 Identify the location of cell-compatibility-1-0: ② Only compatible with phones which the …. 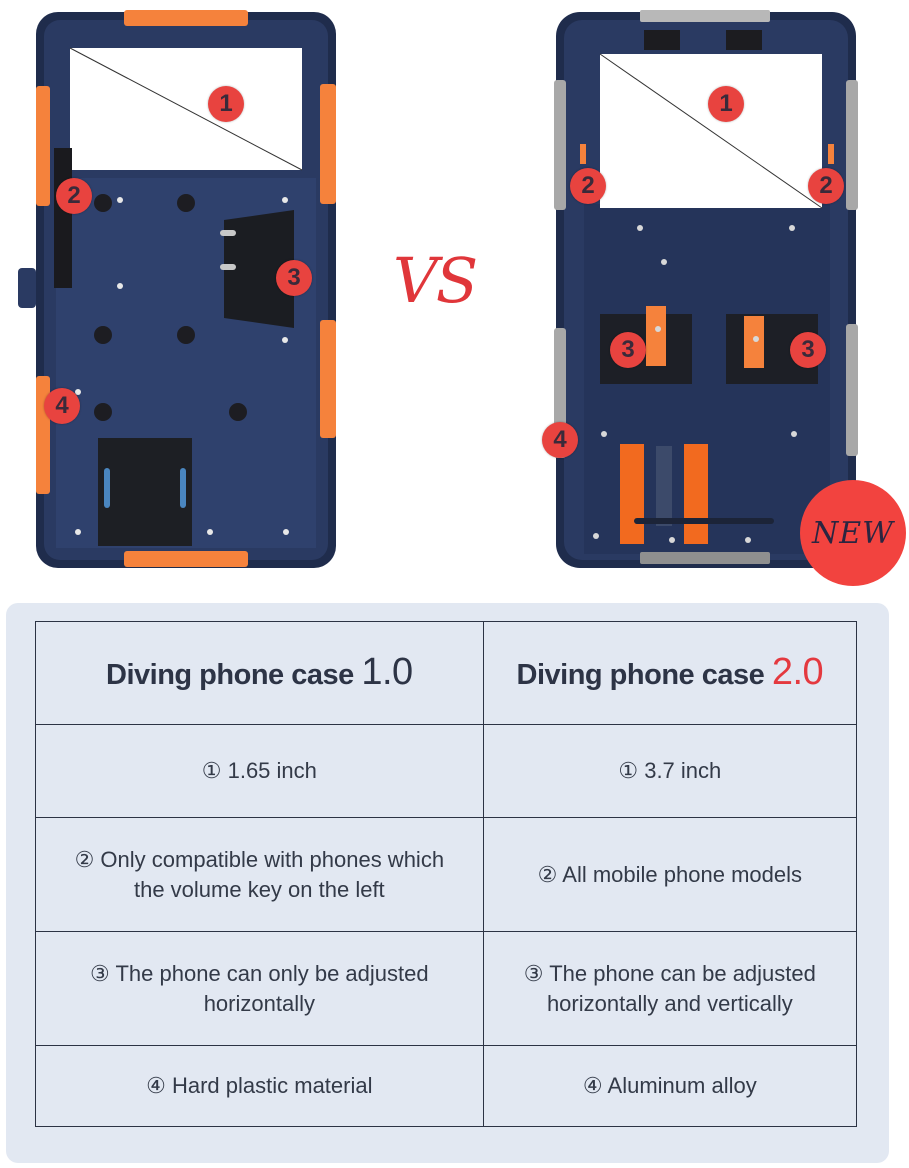
(259, 874).